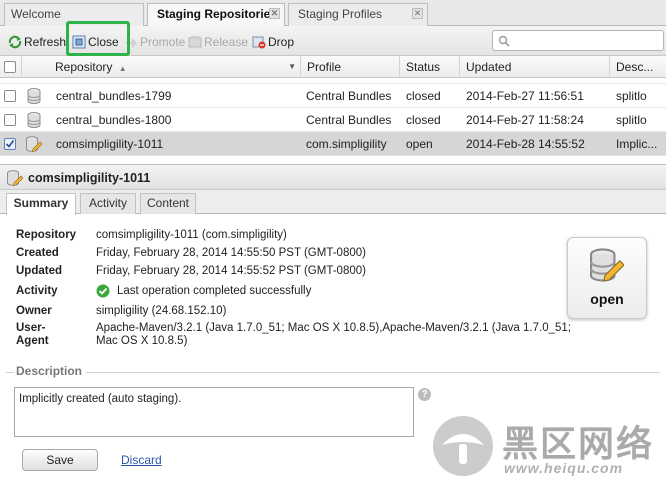  What do you see at coordinates (214, 412) in the screenshot?
I see `description-textarea: Implicitly created (auto staging).` at bounding box center [214, 412].